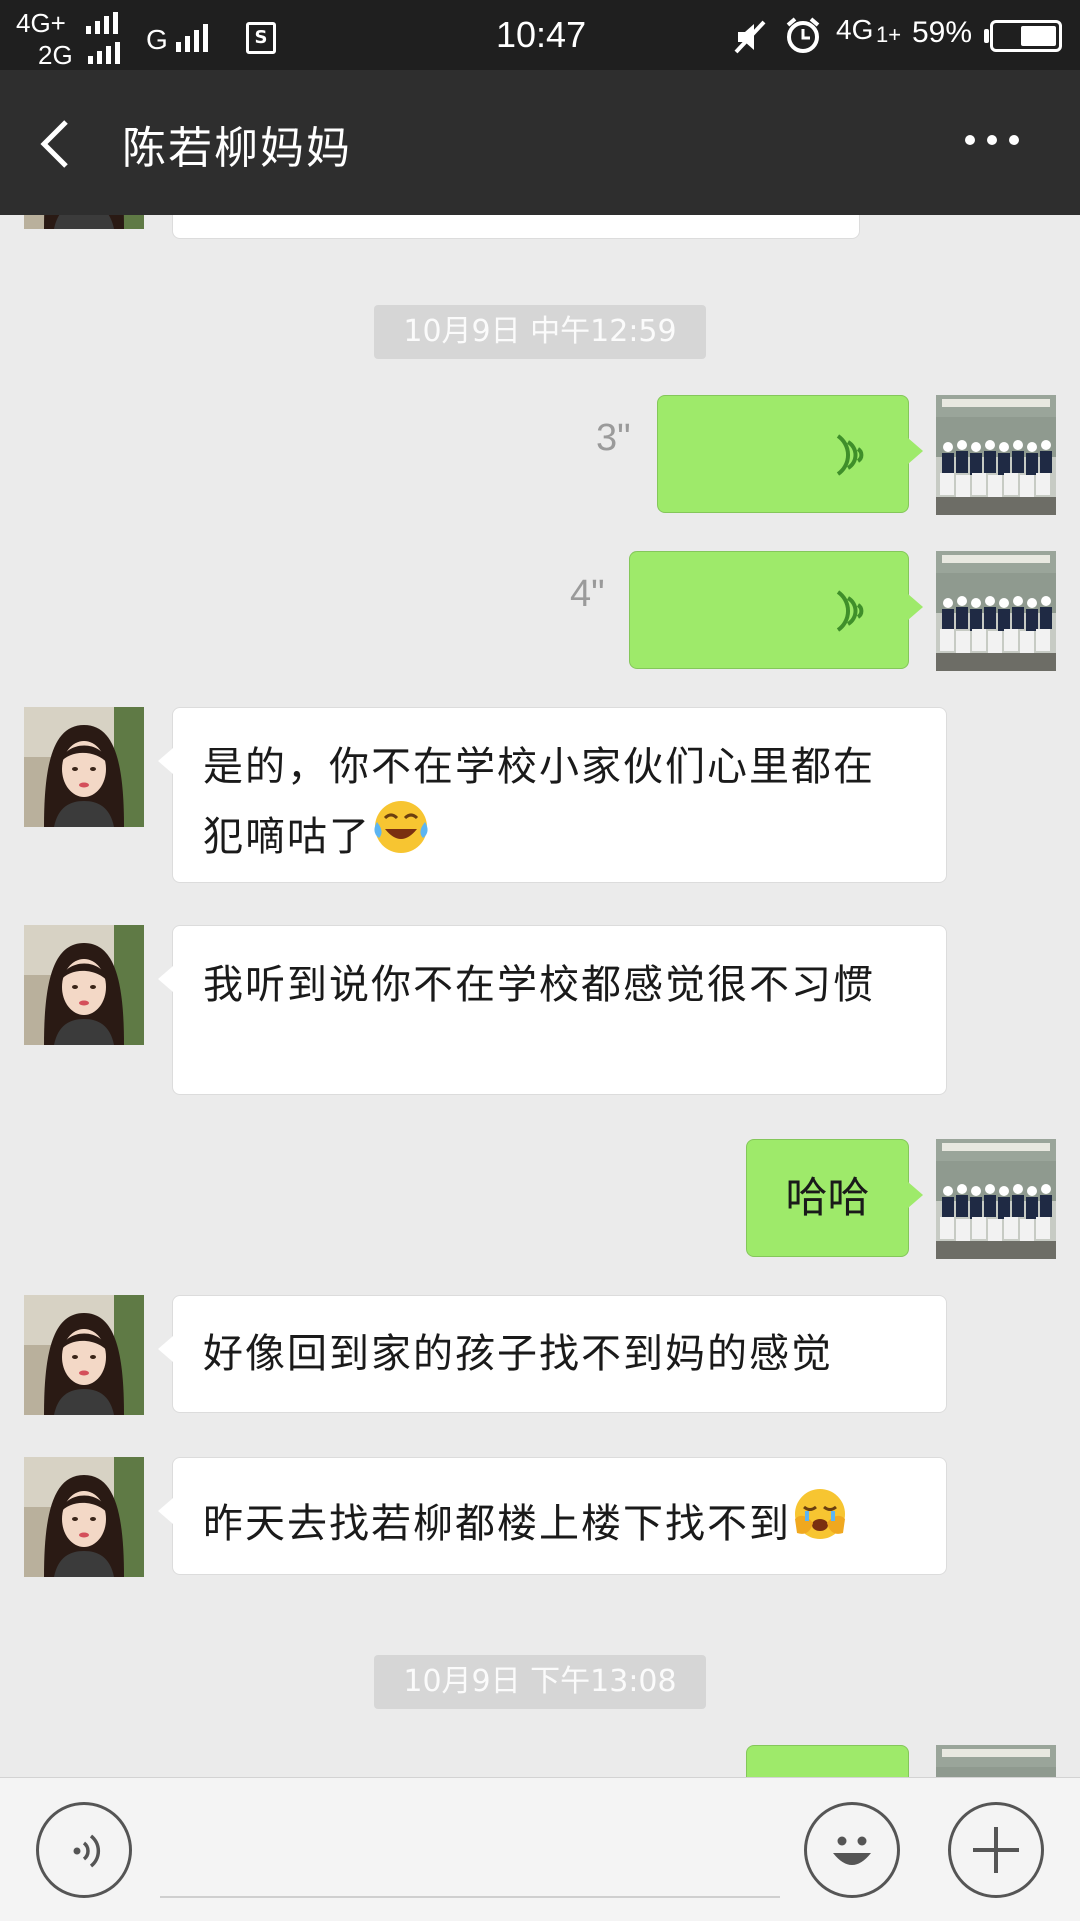 This screenshot has height=1921, width=1080. What do you see at coordinates (540, 142) in the screenshot?
I see `chat-header: 陈若柳妈妈` at bounding box center [540, 142].